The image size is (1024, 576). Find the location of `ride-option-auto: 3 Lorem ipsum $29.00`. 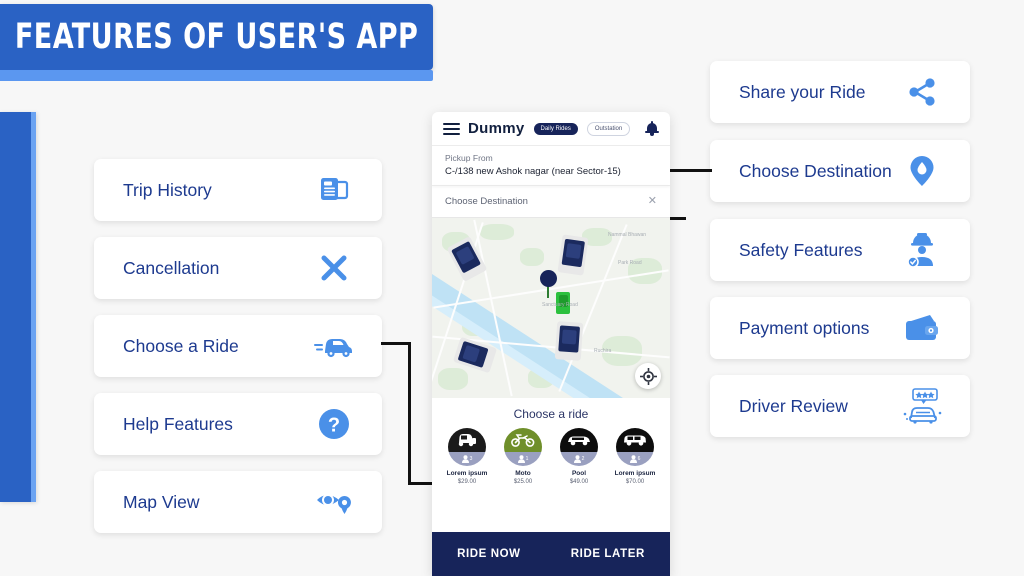

ride-option-auto: 3 Lorem ipsum $29.00 is located at coordinates (467, 456).